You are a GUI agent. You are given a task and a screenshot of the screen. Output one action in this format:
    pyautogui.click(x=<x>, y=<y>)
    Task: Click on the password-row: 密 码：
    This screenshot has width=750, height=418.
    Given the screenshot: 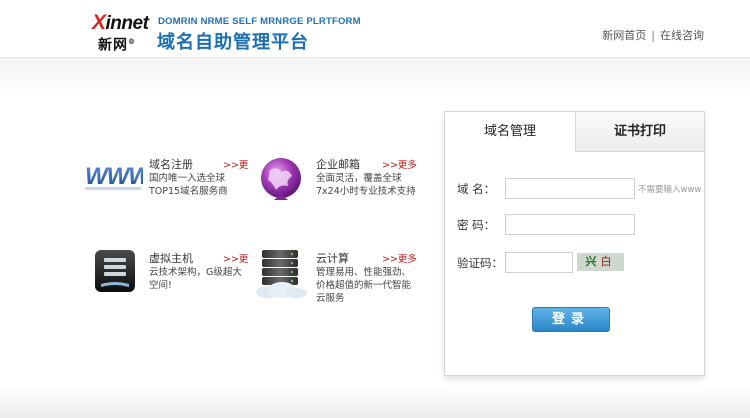 What is the action you would take?
    pyautogui.click(x=574, y=225)
    